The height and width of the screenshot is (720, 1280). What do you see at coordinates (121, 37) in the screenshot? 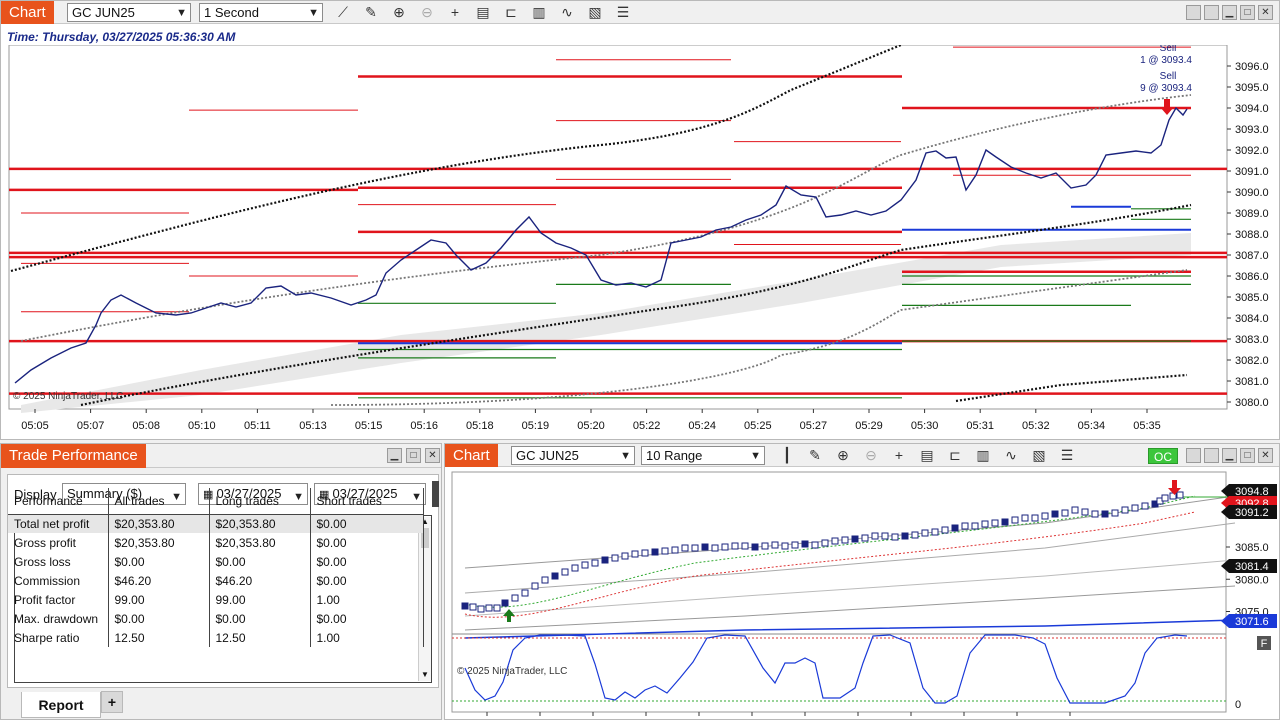
I see `chart-timestamp: Time: Thursday, 03/27/2025 05:36:30 AM` at bounding box center [121, 37].